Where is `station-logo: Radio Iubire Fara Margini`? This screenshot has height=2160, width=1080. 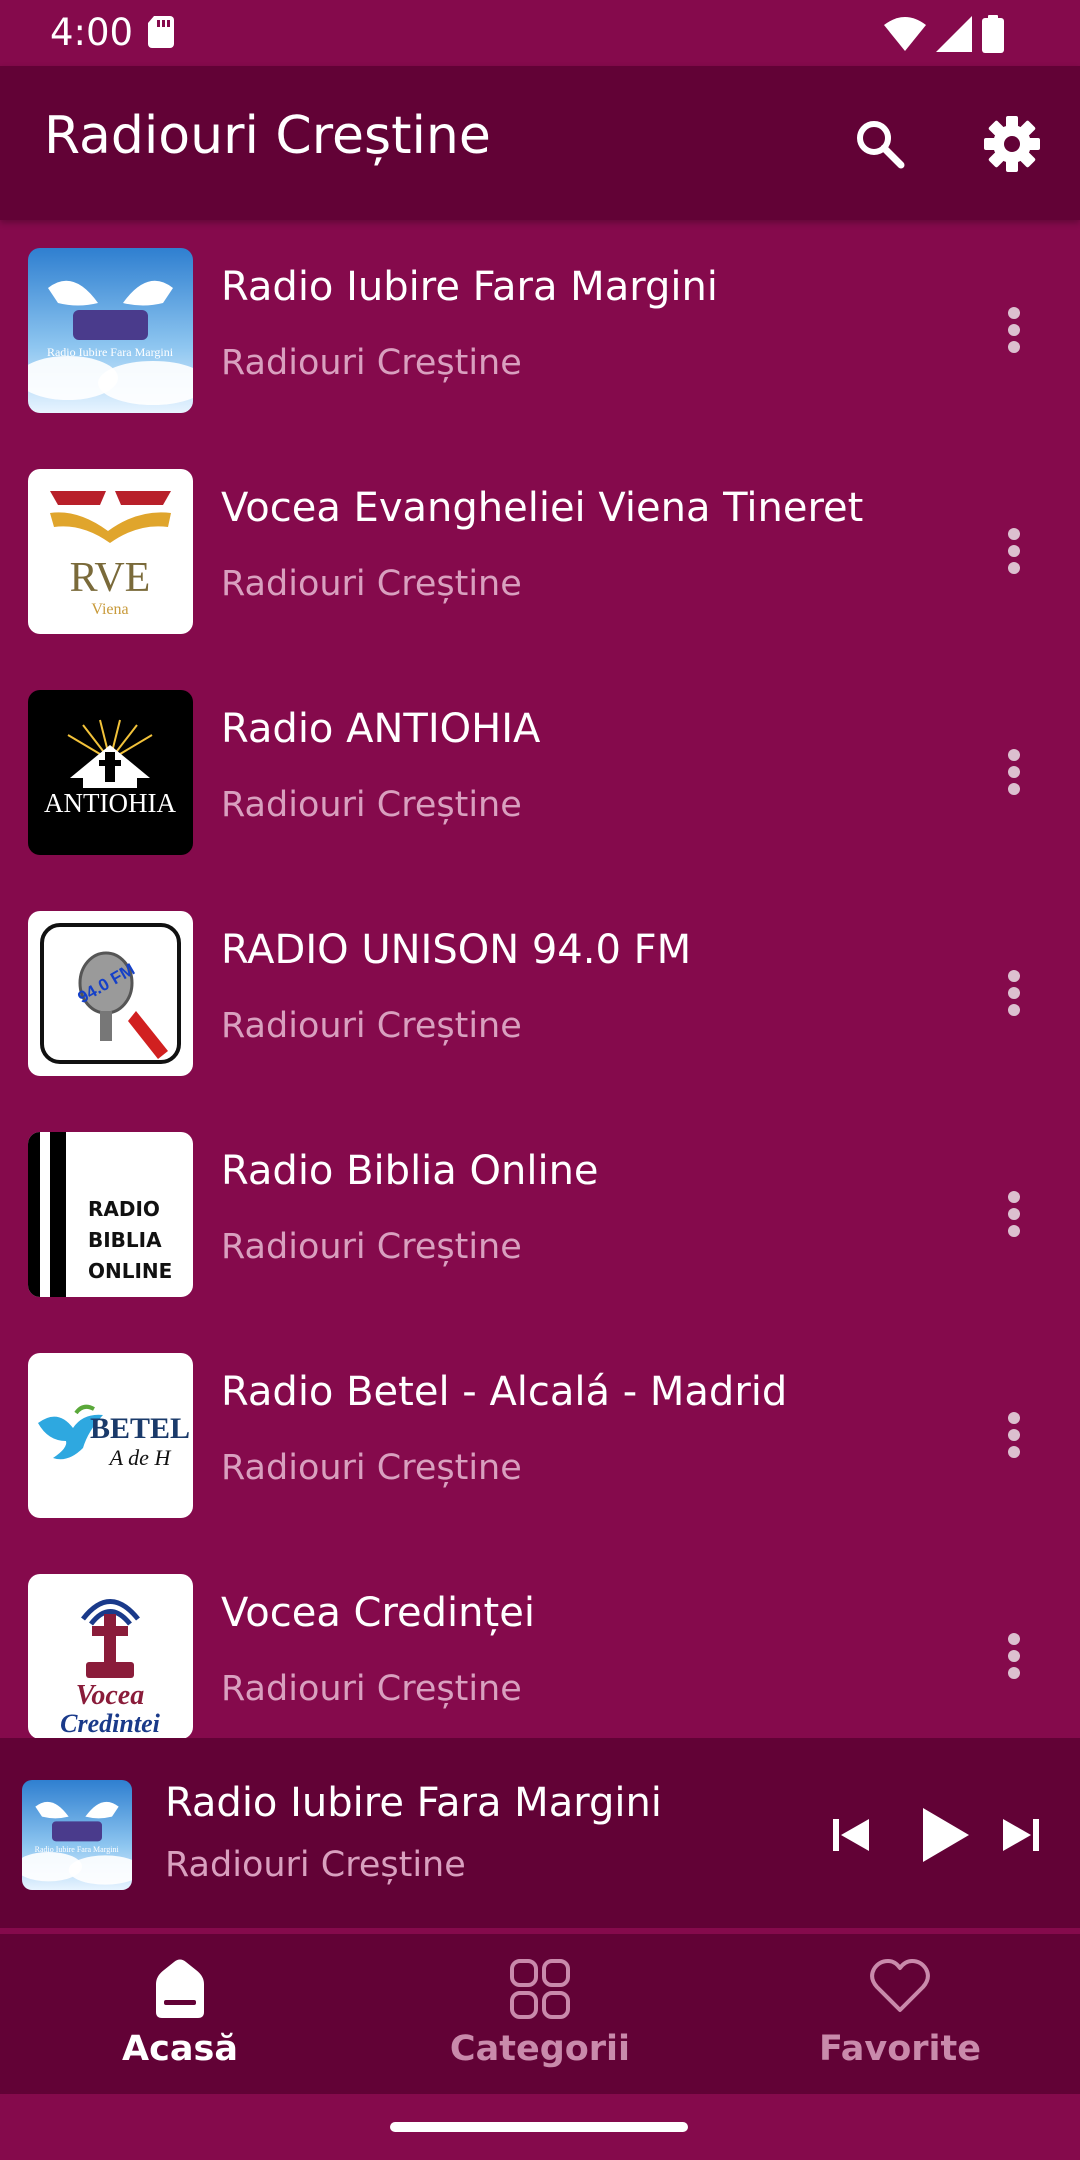 station-logo: Radio Iubire Fara Margini is located at coordinates (110, 330).